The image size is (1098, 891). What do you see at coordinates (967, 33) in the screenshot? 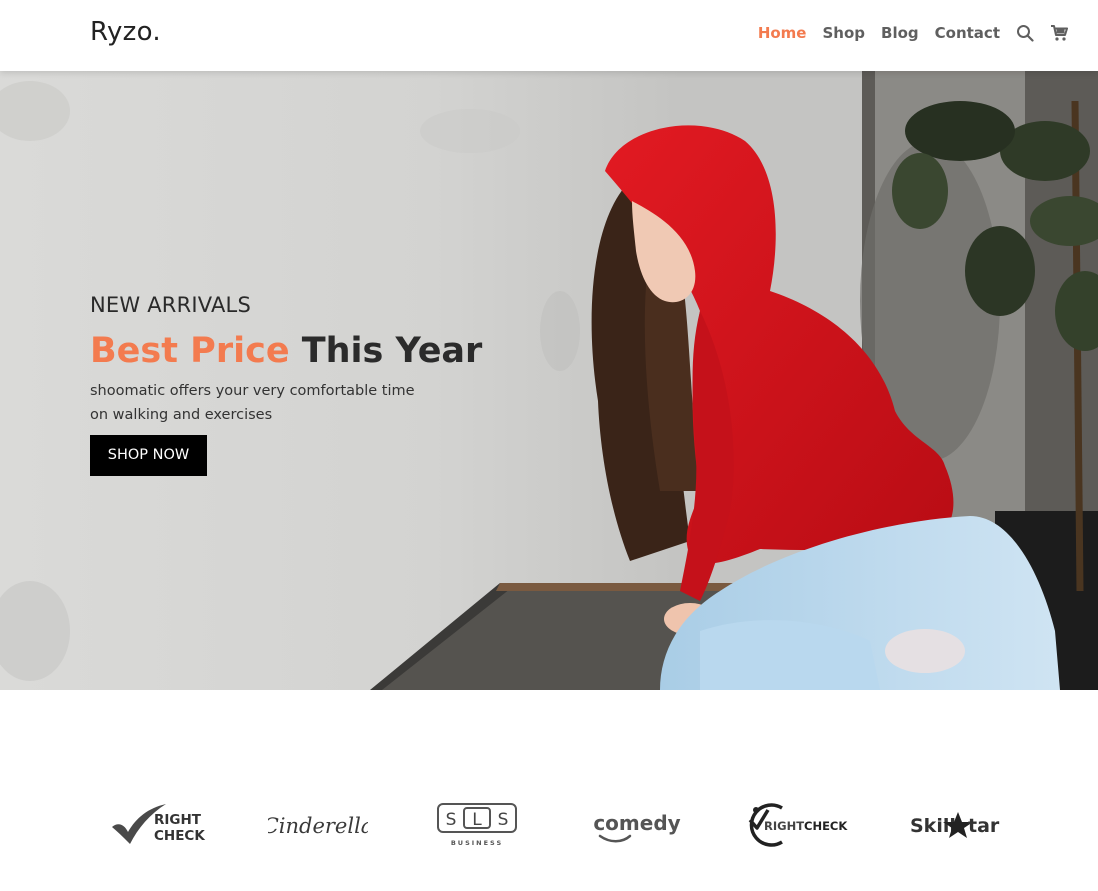
I see `nav-contact: Contact` at bounding box center [967, 33].